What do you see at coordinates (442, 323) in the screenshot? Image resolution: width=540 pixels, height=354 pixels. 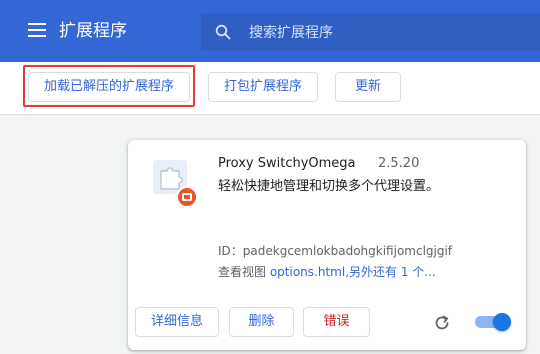 I see `reload-icon` at bounding box center [442, 323].